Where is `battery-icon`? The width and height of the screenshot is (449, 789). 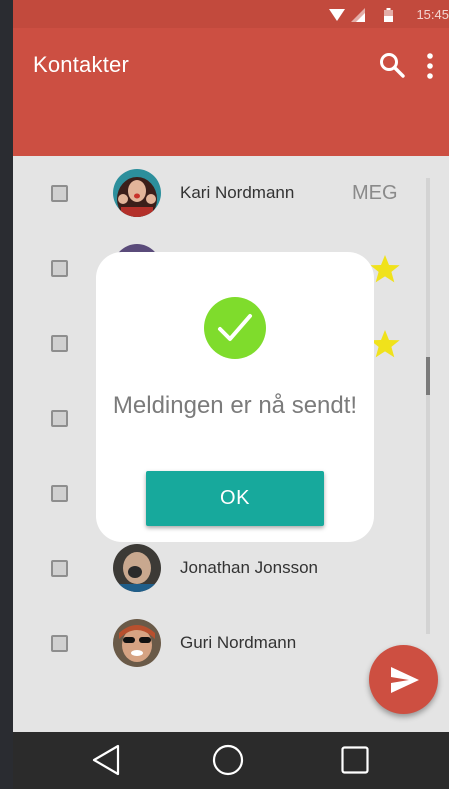
battery-icon is located at coordinates (388, 15).